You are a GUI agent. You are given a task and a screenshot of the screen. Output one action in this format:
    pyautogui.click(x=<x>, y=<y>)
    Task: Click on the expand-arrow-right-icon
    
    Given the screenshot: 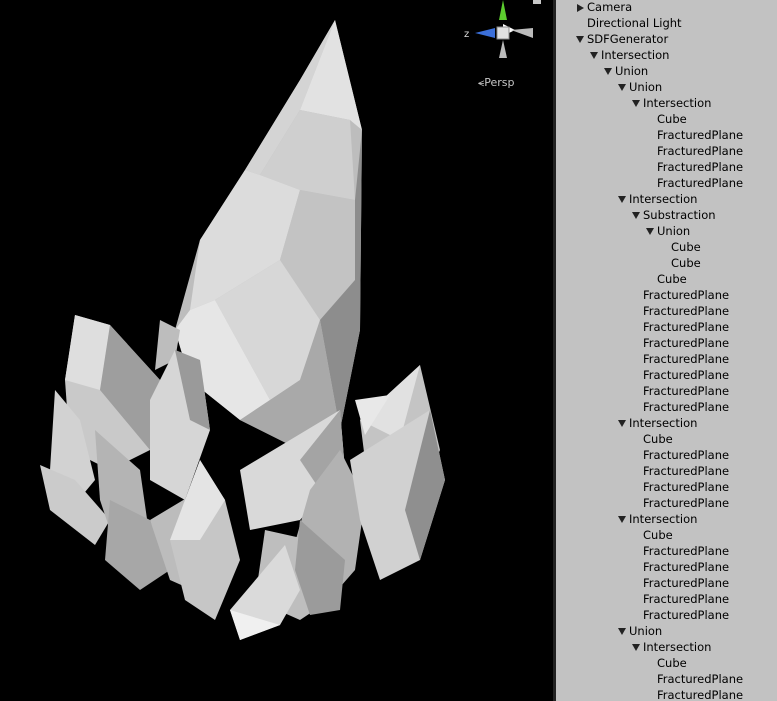 What is the action you would take?
    pyautogui.click(x=580, y=7)
    